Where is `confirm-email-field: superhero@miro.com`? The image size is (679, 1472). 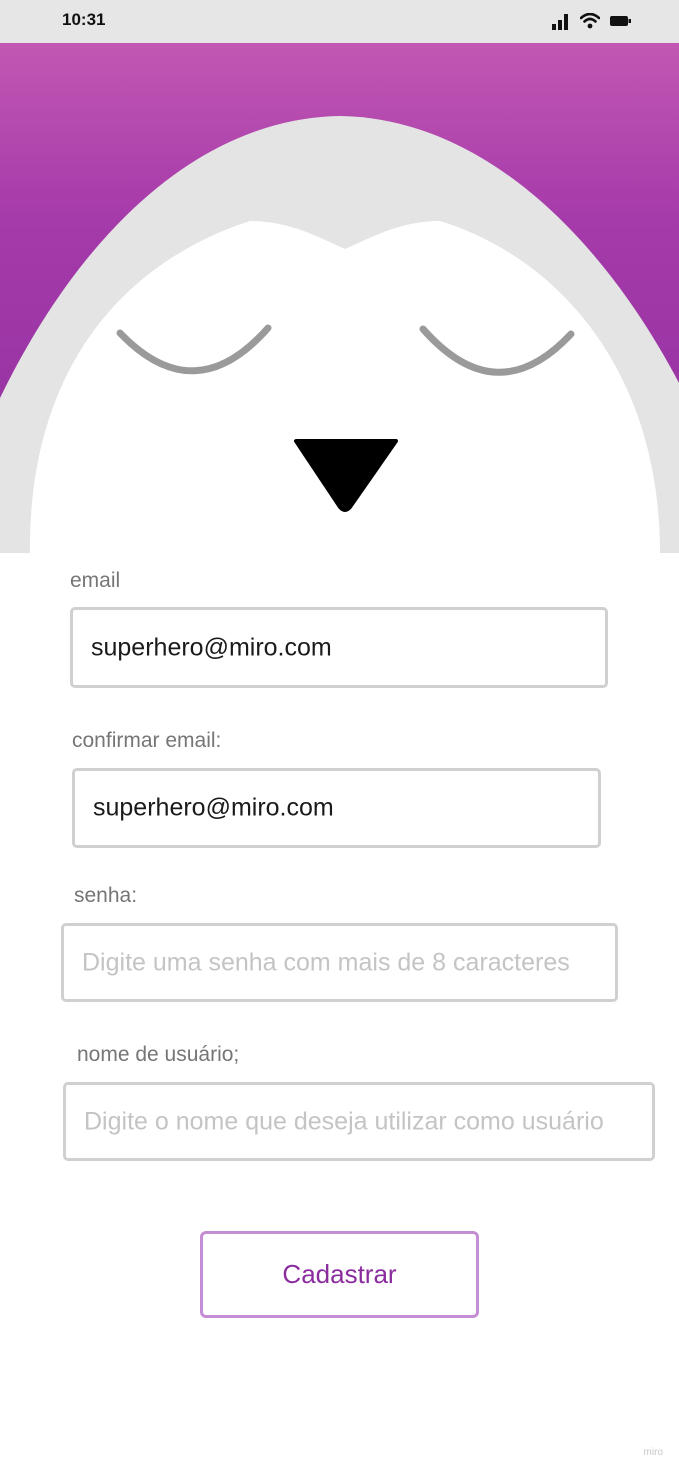
confirm-email-field: superhero@miro.com is located at coordinates (336, 808).